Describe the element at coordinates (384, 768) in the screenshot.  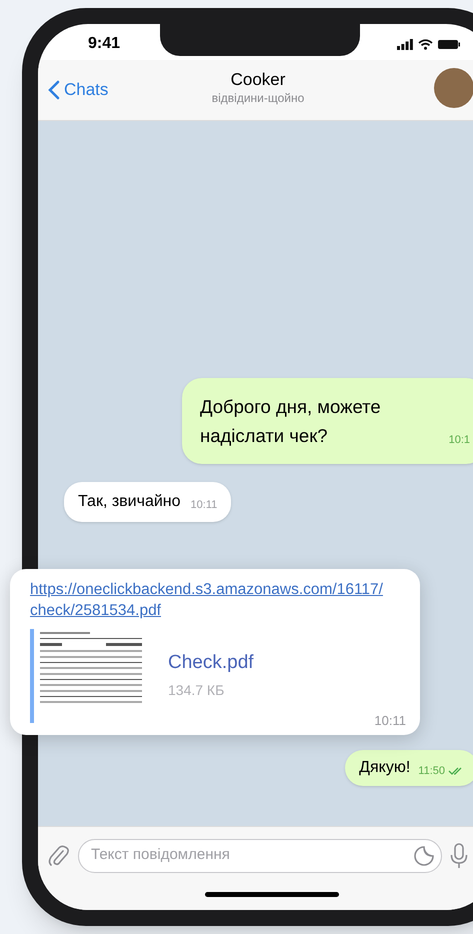
I see `message-text: Дякую!` at that location.